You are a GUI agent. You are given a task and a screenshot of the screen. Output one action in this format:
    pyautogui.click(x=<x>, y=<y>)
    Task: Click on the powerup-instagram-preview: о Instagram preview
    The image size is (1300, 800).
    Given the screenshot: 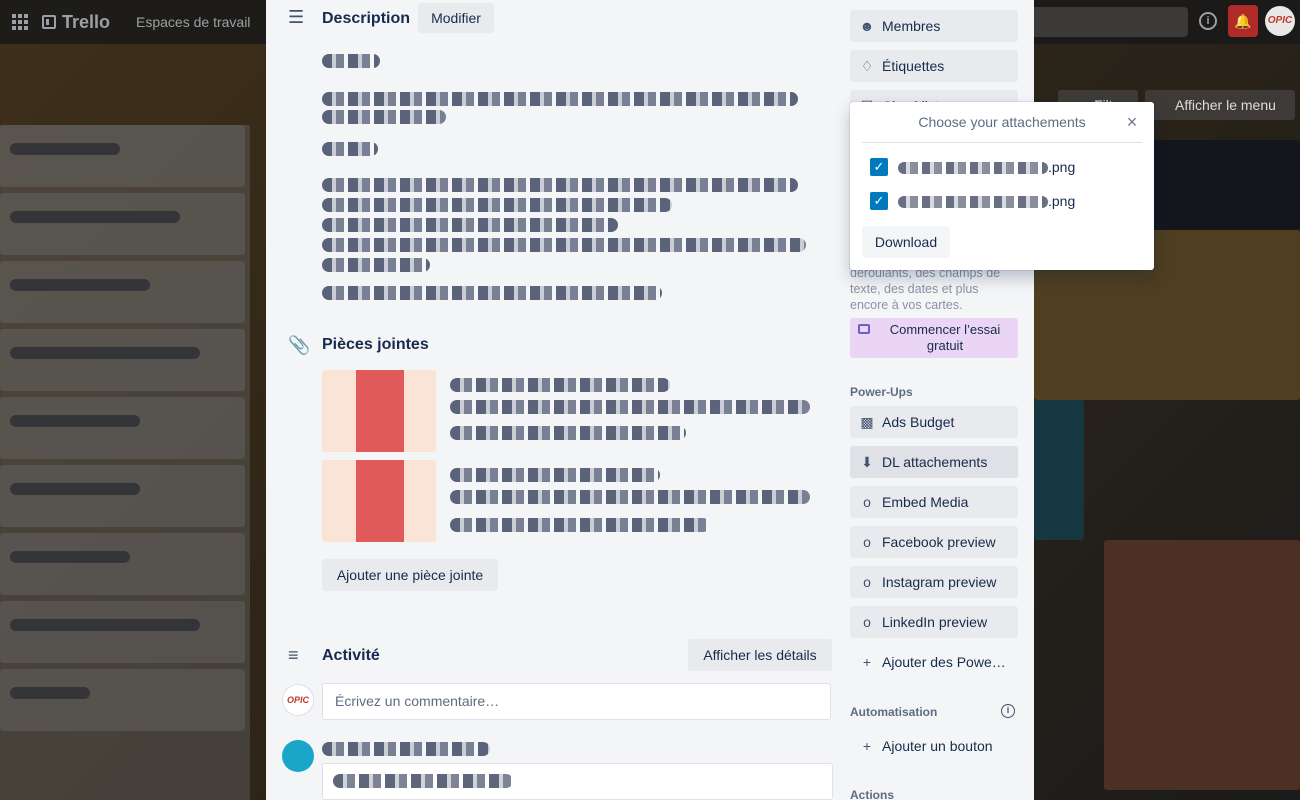 What is the action you would take?
    pyautogui.click(x=934, y=582)
    